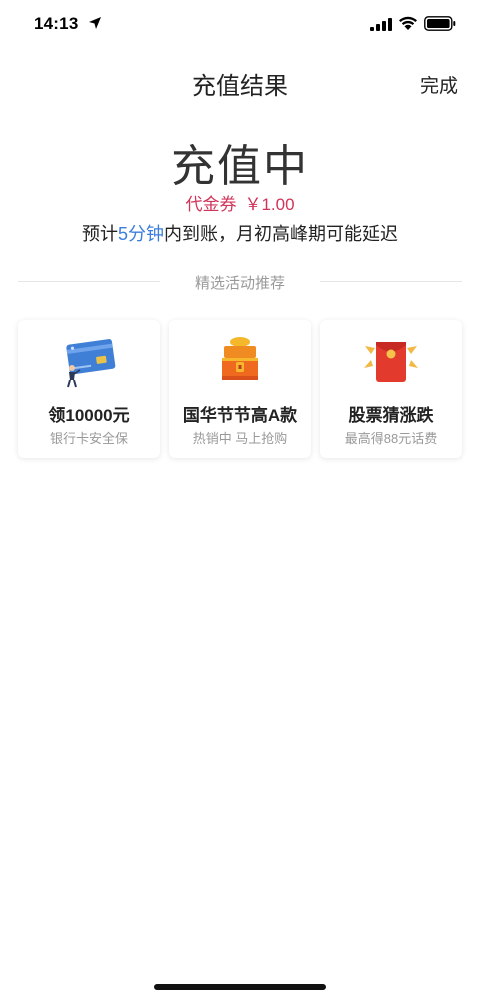 This screenshot has width=480, height=1000. What do you see at coordinates (240, 202) in the screenshot?
I see `voucher-line: 代金券 ￥1.00` at bounding box center [240, 202].